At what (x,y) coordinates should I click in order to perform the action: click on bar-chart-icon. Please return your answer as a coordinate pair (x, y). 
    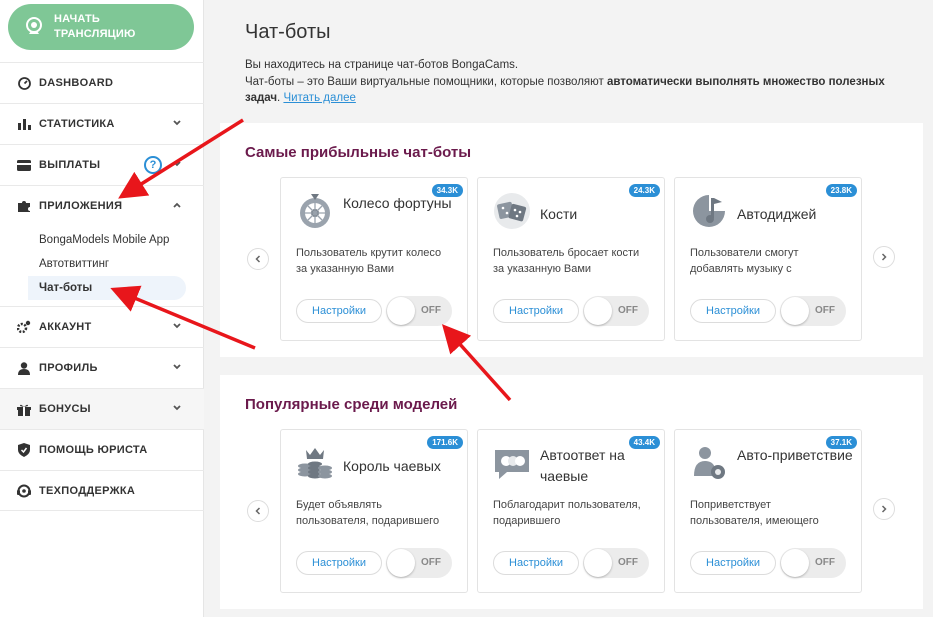
    Looking at the image, I should click on (24, 124).